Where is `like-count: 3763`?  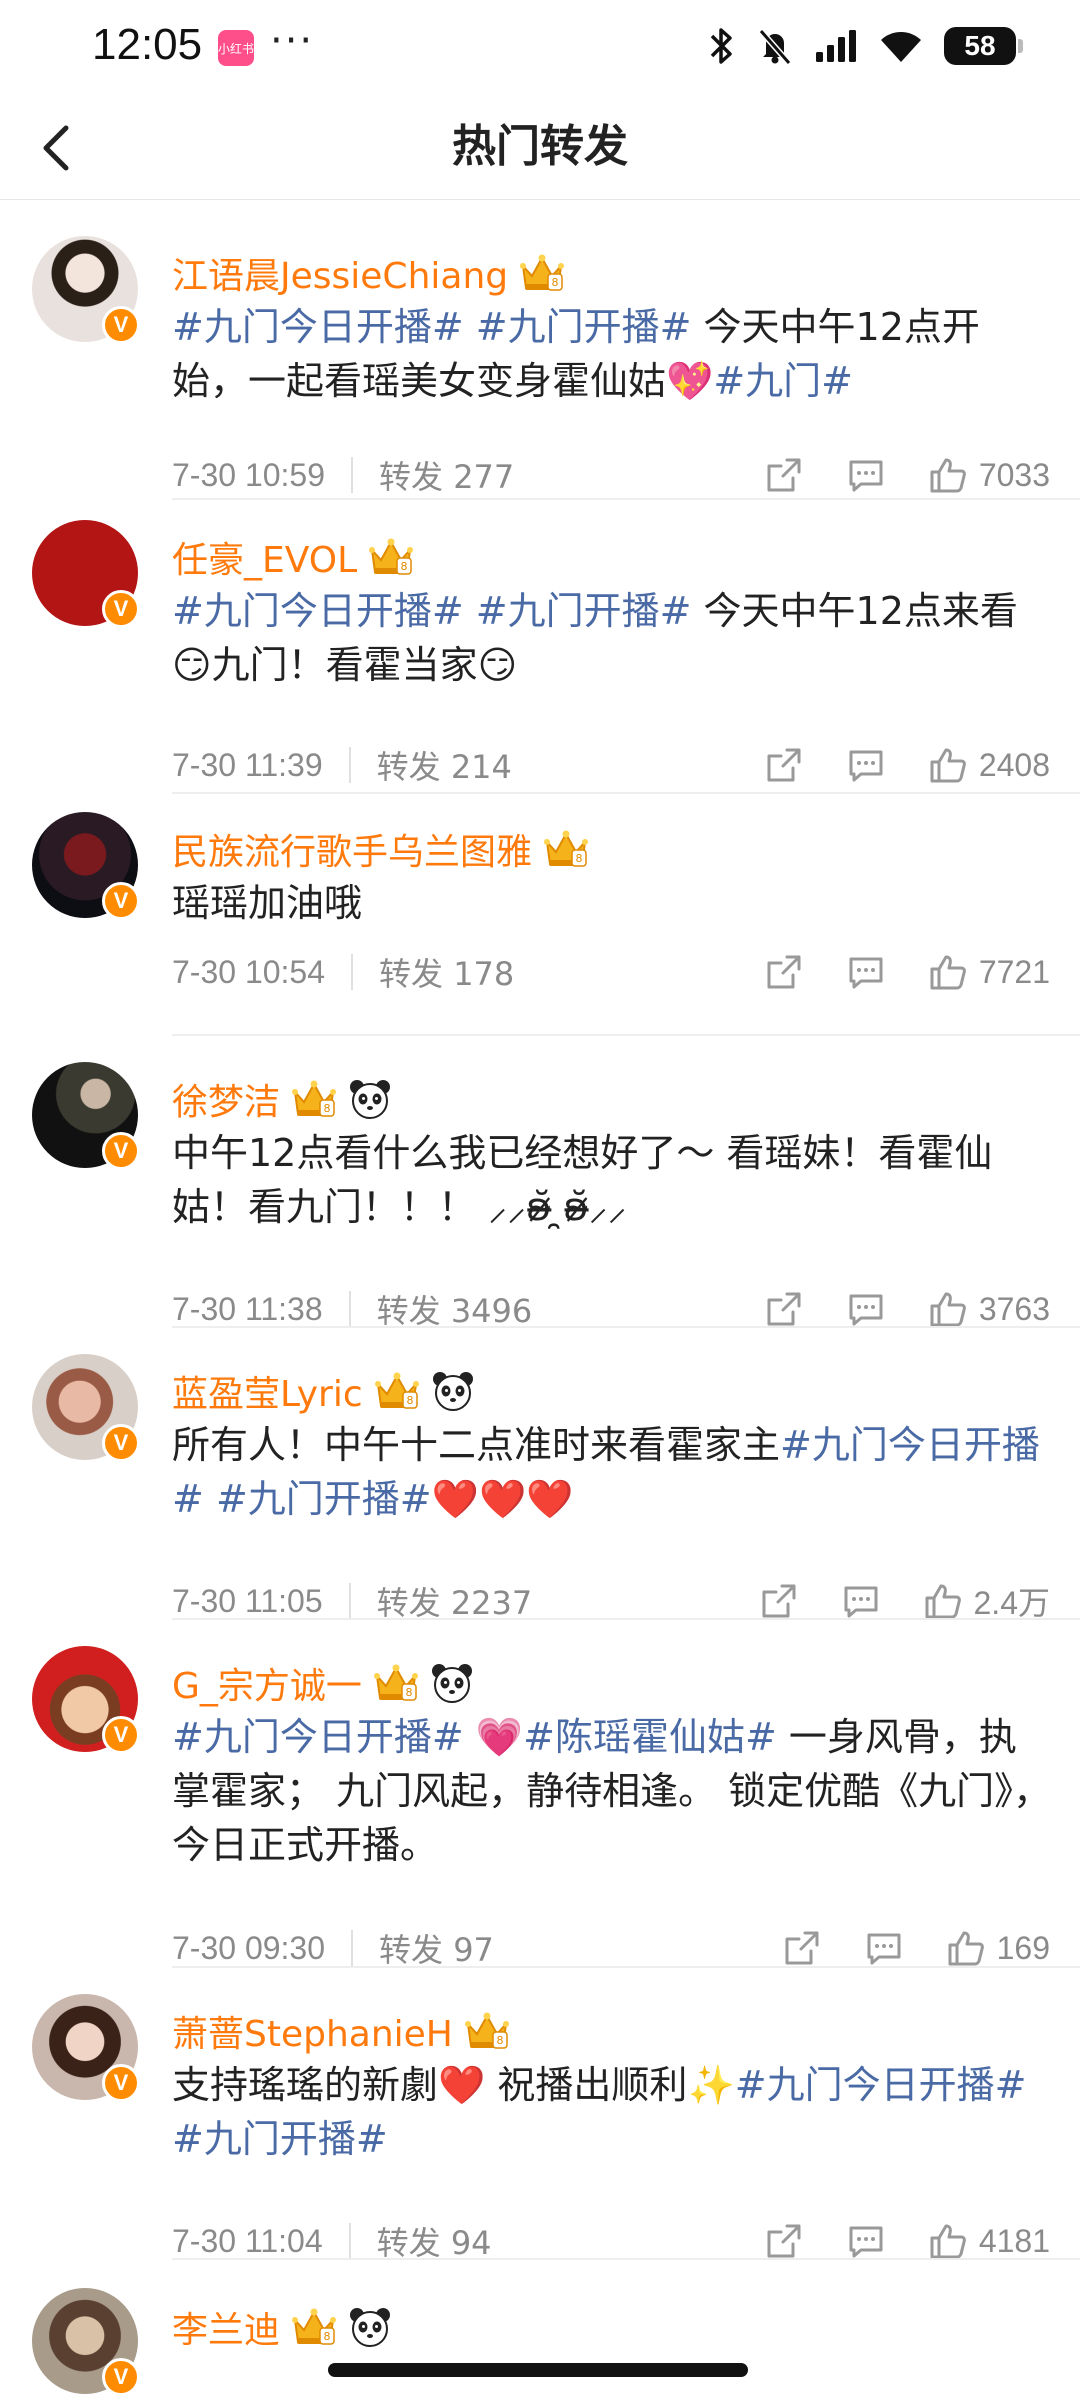 like-count: 3763 is located at coordinates (1014, 1308).